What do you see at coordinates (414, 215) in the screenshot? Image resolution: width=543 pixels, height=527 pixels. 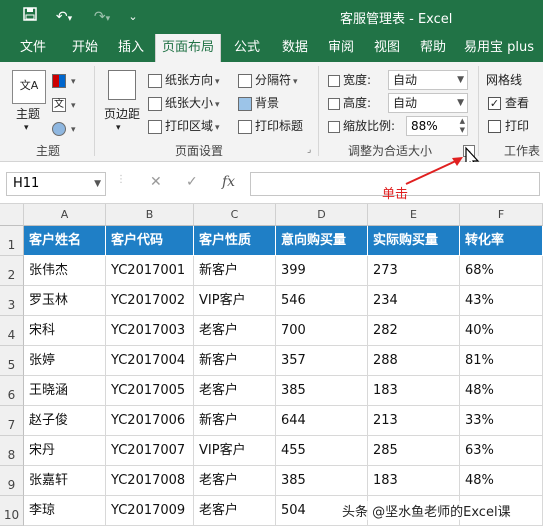 I see `column-header-e: E` at bounding box center [414, 215].